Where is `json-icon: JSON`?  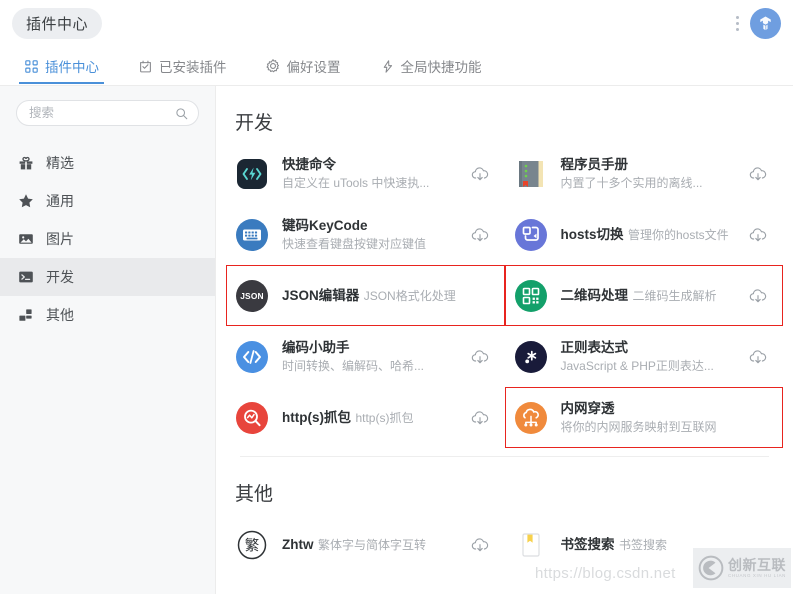
json-icon: JSON is located at coordinates (252, 296).